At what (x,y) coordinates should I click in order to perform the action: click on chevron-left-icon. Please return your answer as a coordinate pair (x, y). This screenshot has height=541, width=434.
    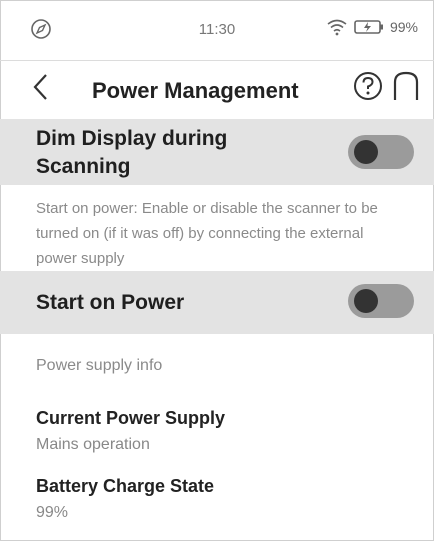
    Looking at the image, I should click on (41, 87).